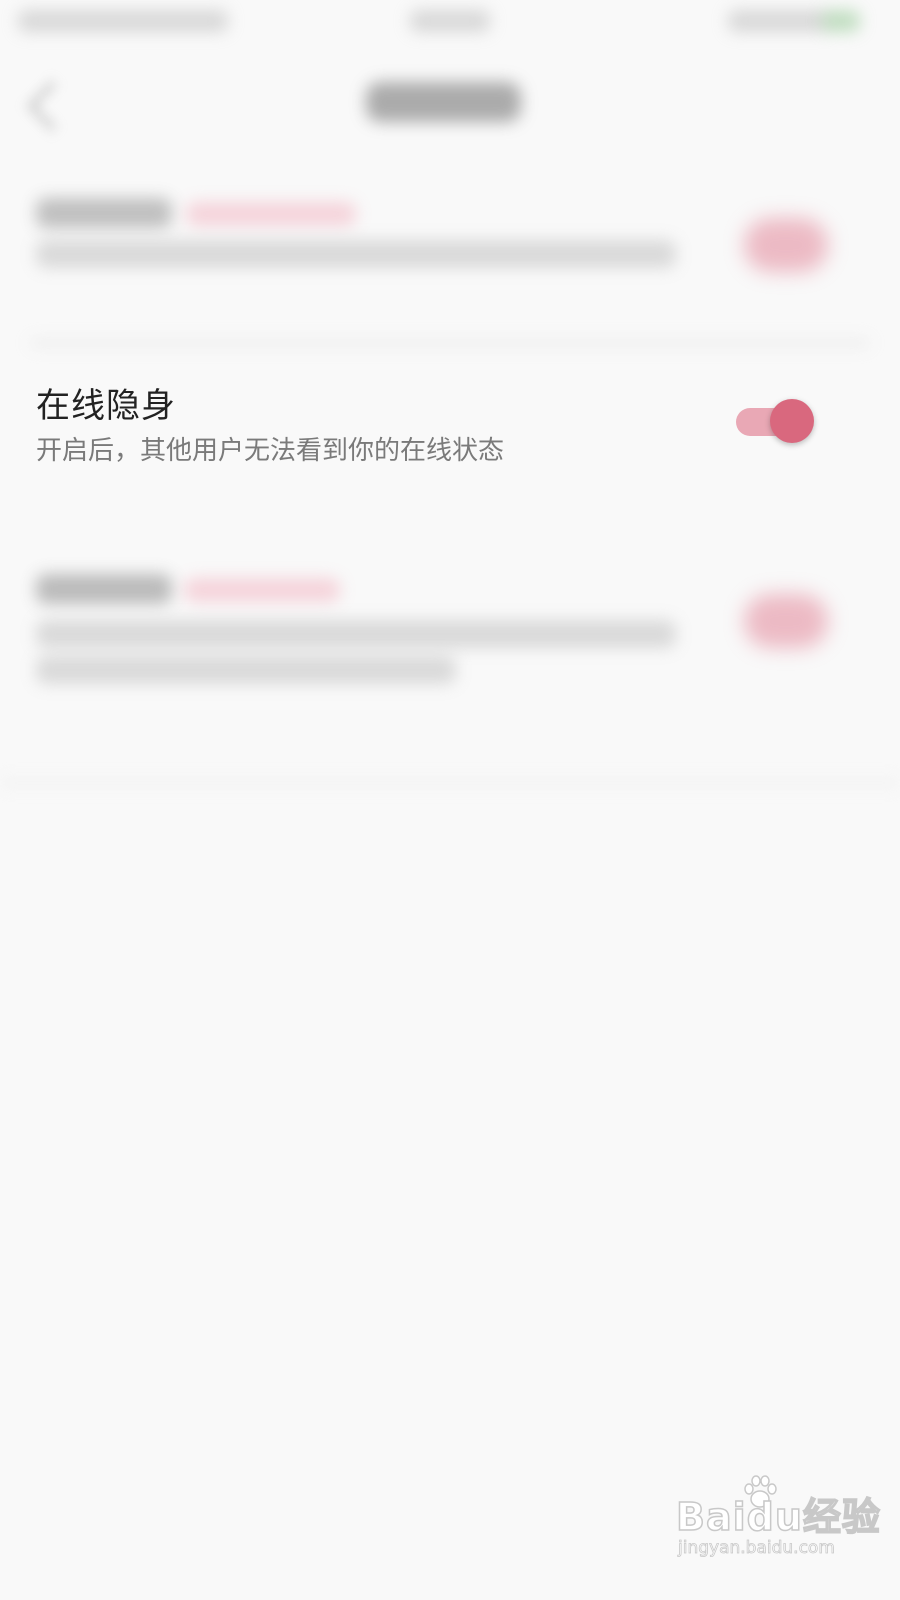 This screenshot has width=900, height=1600. I want to click on status-bar, so click(450, 22).